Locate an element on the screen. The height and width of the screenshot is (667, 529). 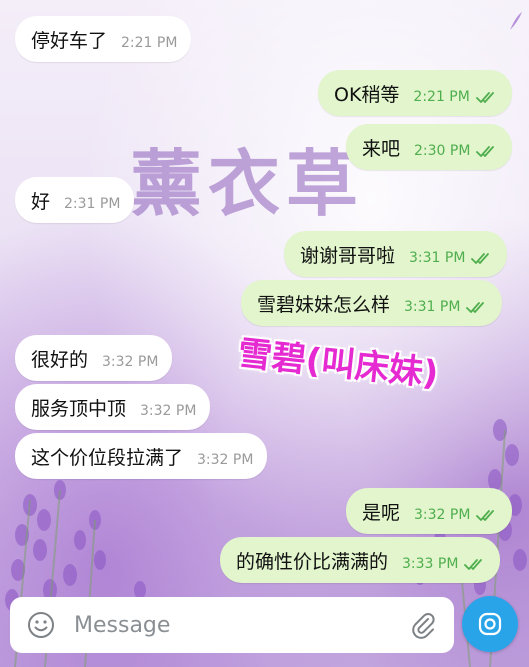
message-bubble-outgoing: 的确性价比满满的 3:33 PM is located at coordinates (360, 560).